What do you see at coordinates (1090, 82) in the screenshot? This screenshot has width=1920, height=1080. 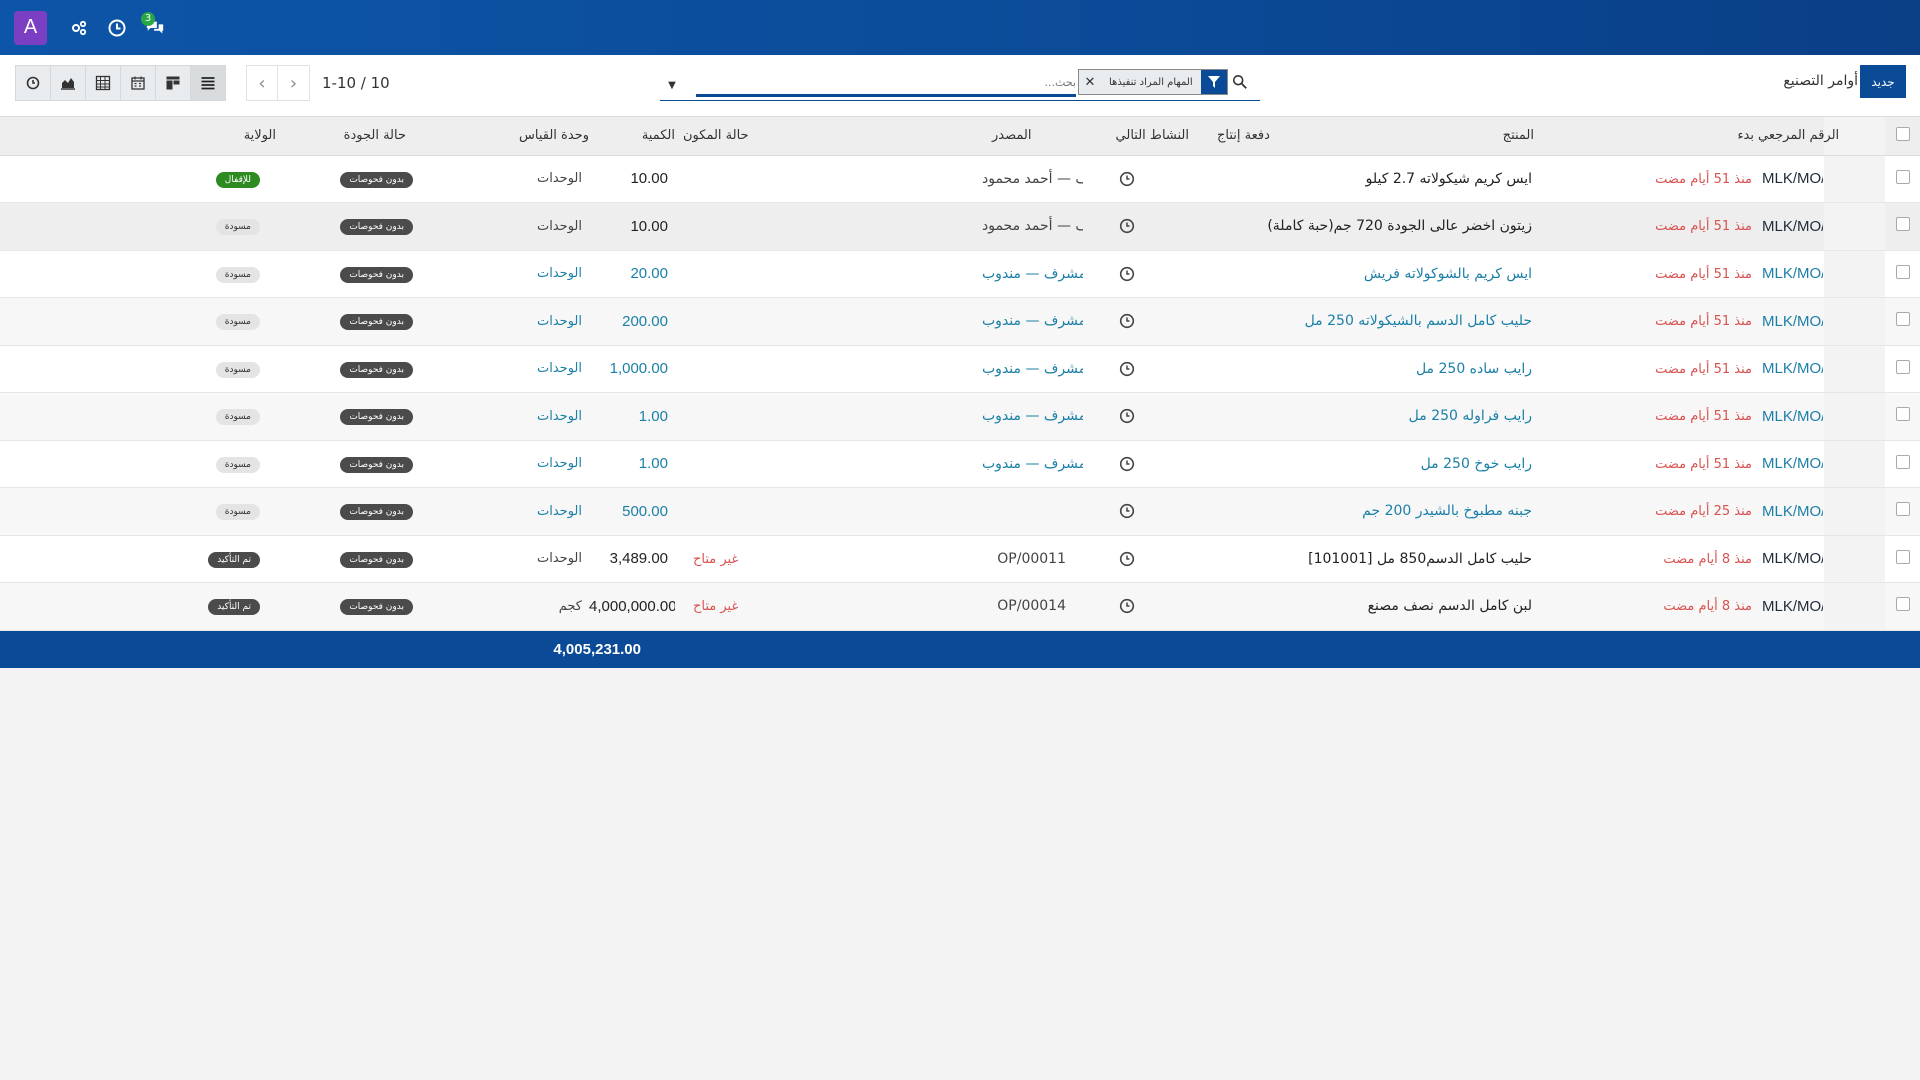 I see `facet-remove-button: ✕` at bounding box center [1090, 82].